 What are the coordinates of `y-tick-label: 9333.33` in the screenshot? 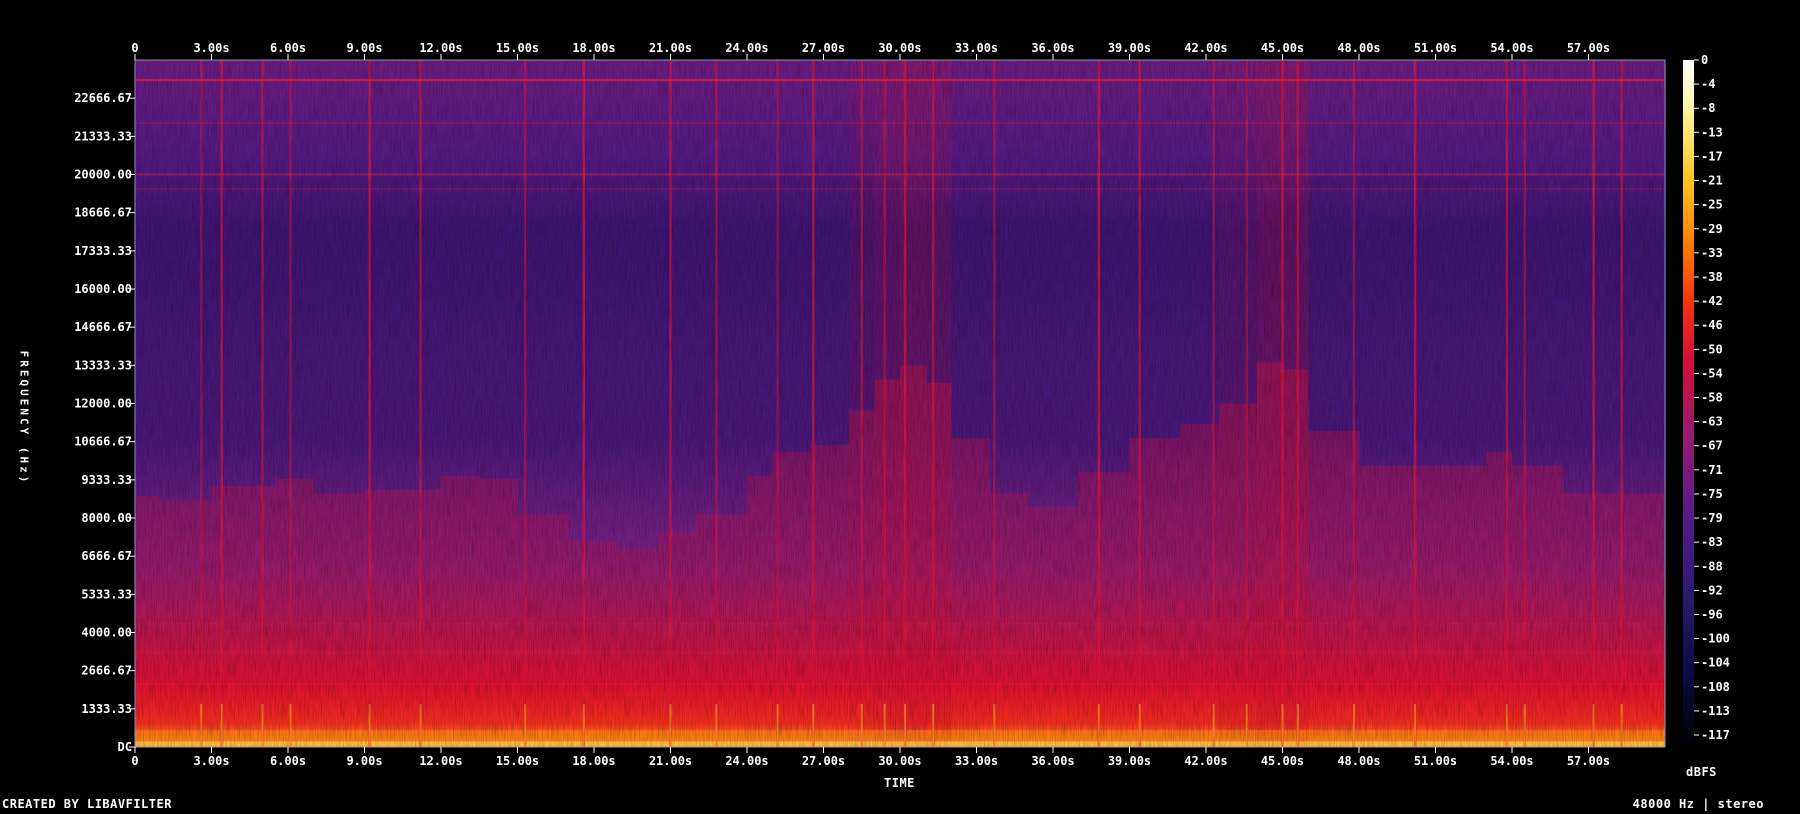 It's located at (106, 480).